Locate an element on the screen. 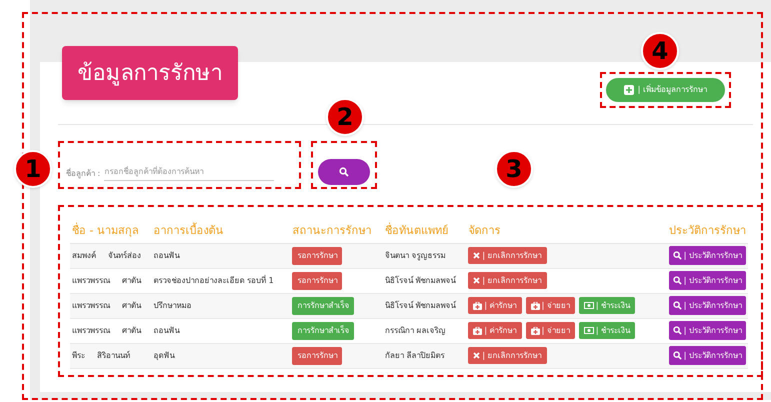 This screenshot has width=771, height=402. column-header: ชื่อทันตแพทย์ is located at coordinates (416, 230).